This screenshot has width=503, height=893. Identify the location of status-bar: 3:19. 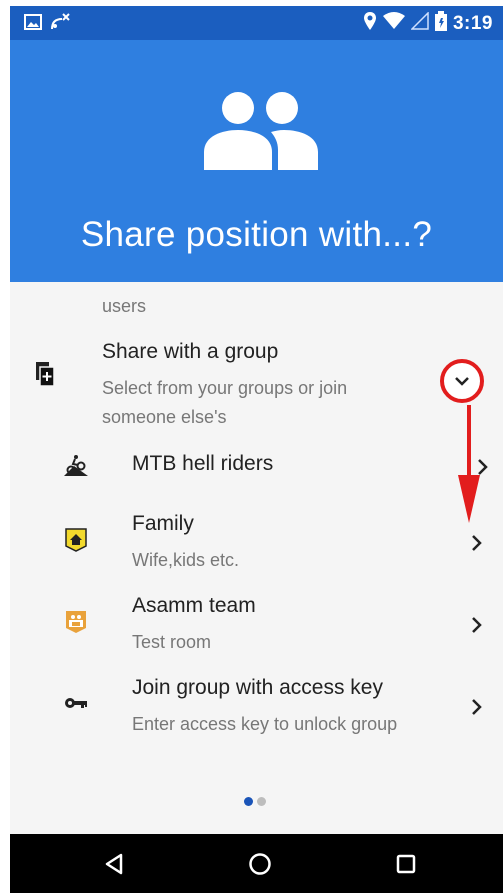
(256, 23).